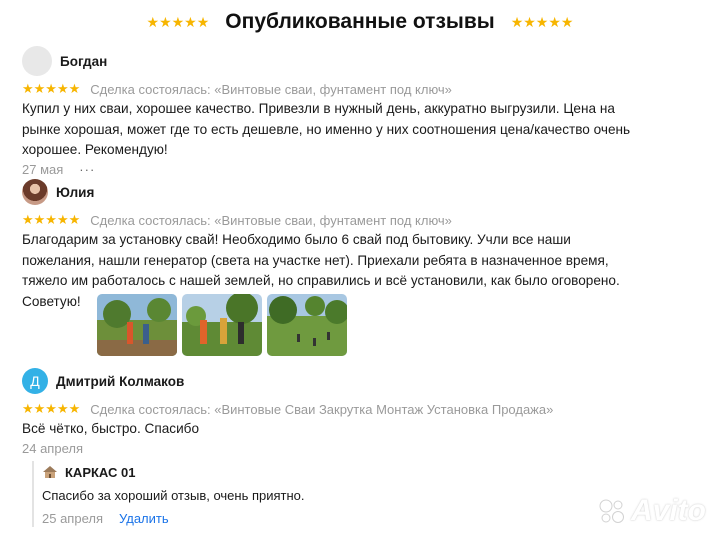  What do you see at coordinates (50, 472) in the screenshot?
I see `seller-logo-icon` at bounding box center [50, 472].